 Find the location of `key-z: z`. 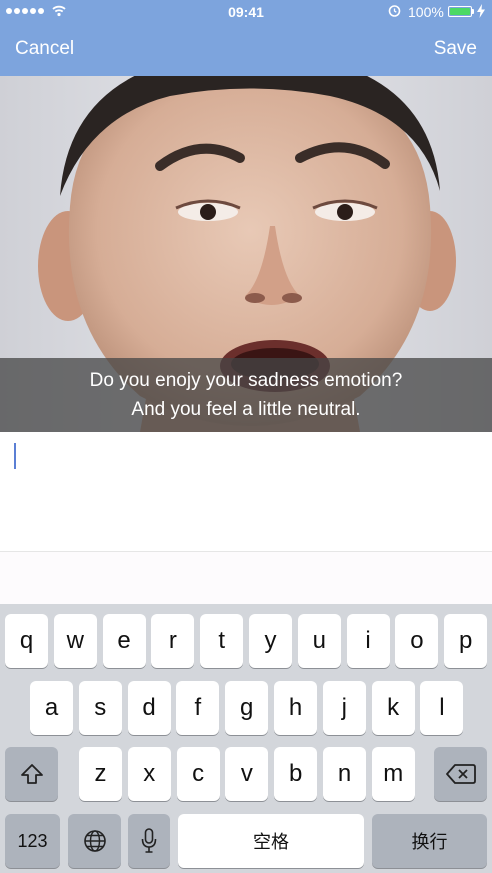

key-z: z is located at coordinates (100, 774).